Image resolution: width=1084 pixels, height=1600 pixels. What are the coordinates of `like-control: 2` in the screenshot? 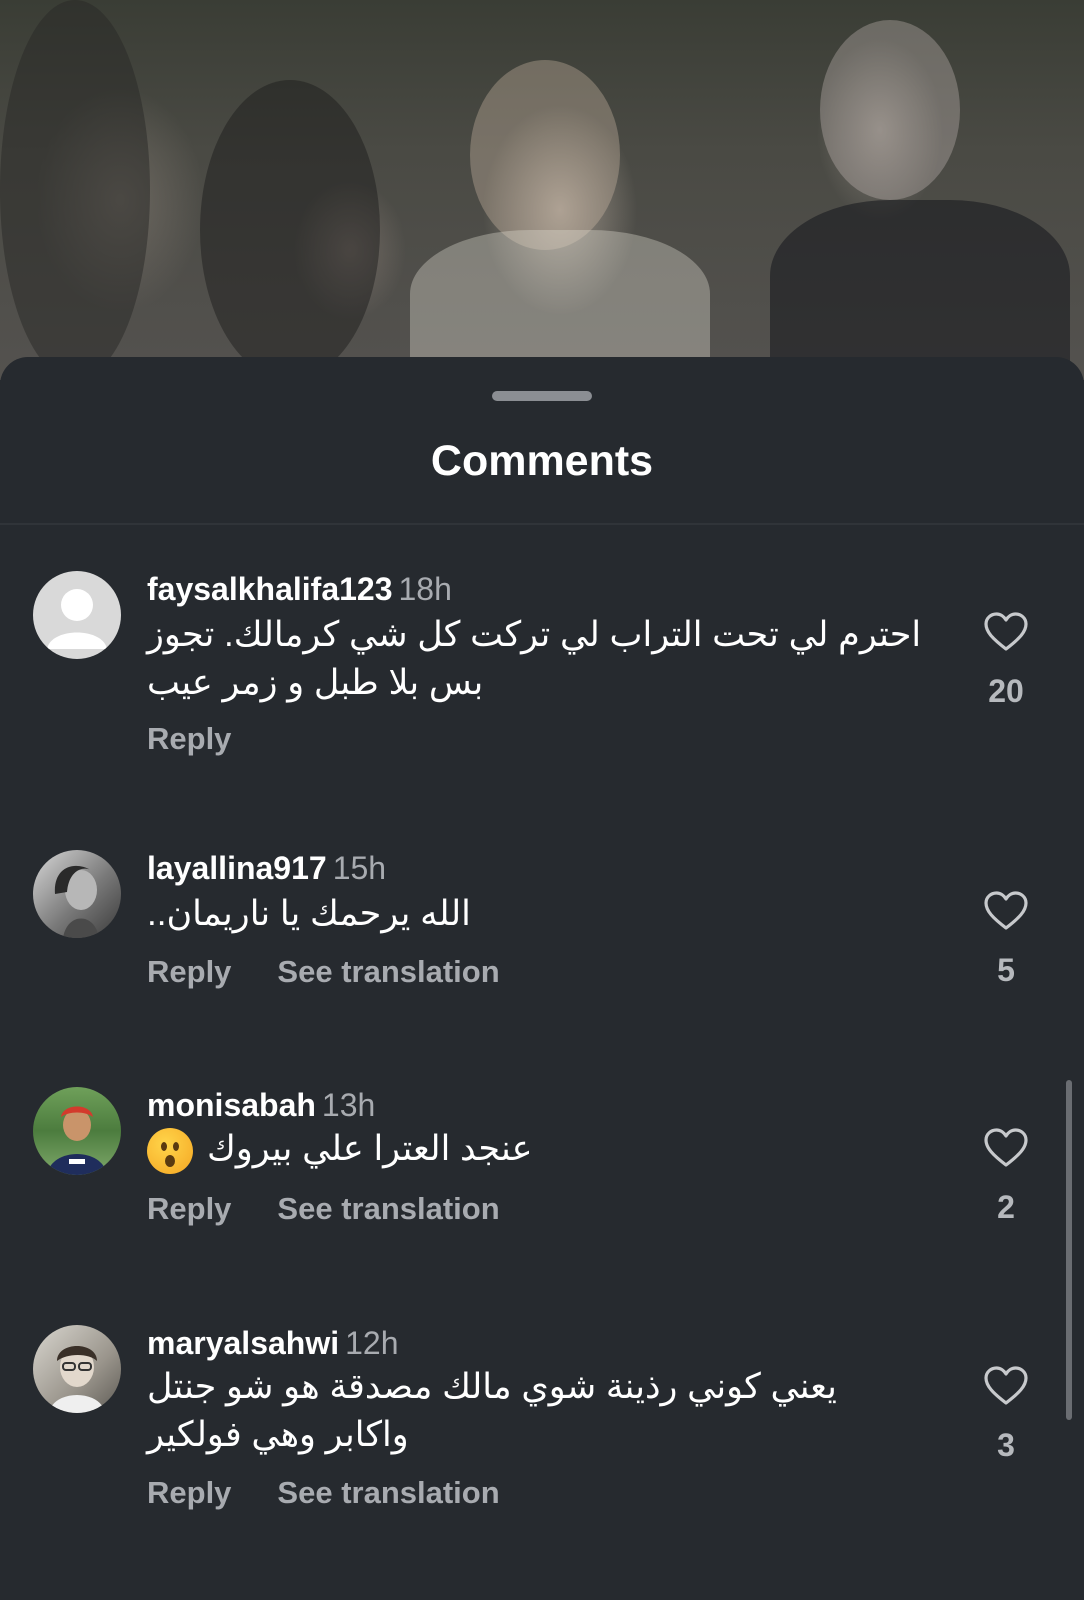 It's located at (1006, 1176).